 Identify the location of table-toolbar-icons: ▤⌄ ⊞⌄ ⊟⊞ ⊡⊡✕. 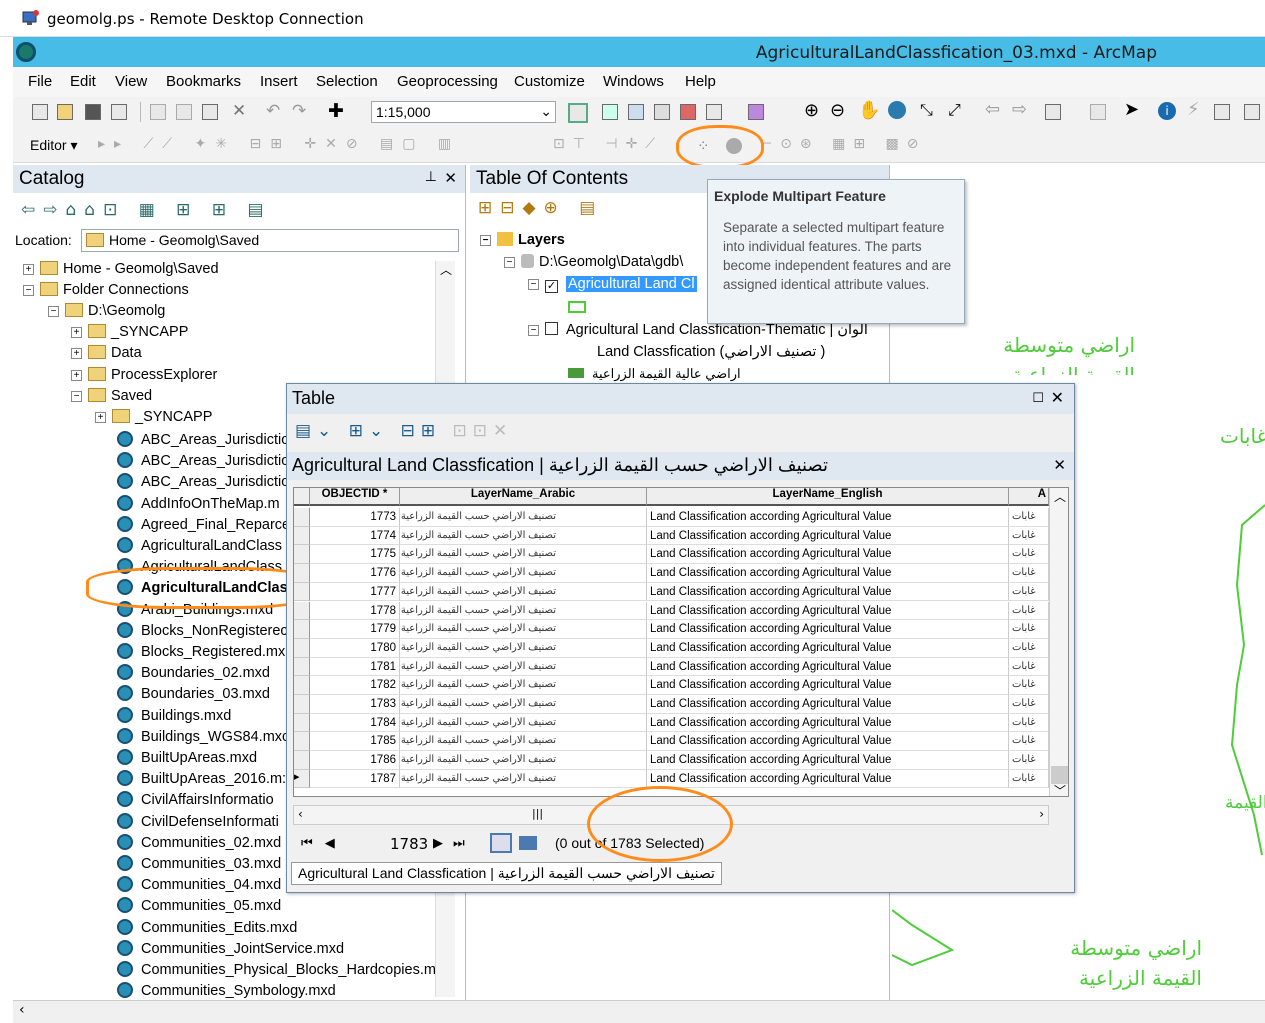
(404, 431).